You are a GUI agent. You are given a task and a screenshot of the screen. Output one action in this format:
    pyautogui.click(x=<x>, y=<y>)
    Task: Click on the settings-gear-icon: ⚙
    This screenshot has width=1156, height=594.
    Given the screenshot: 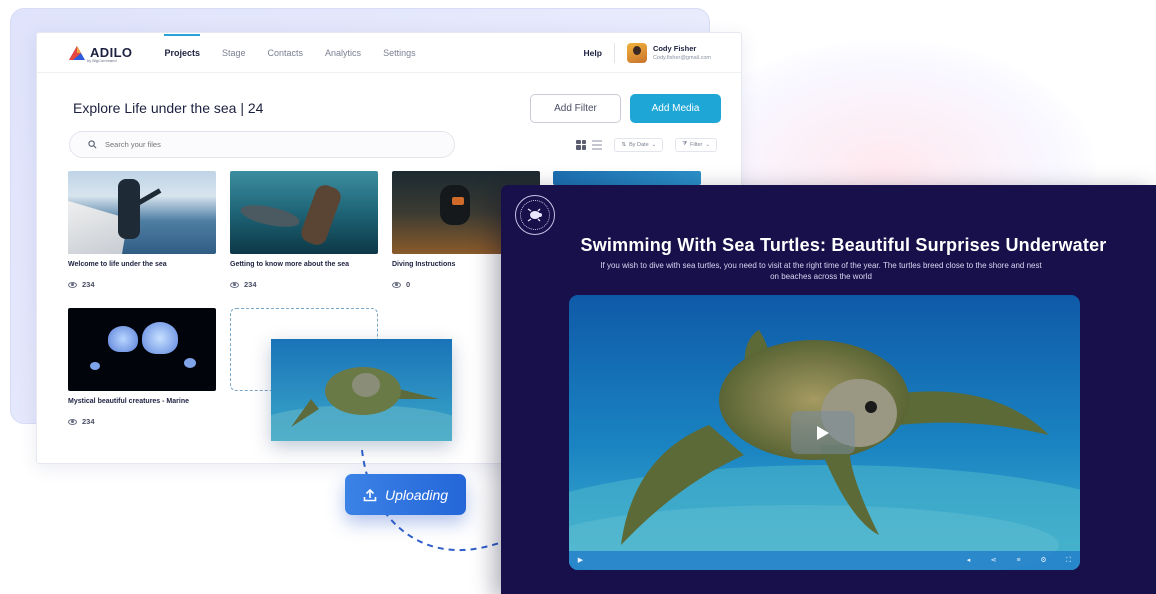 What is the action you would take?
    pyautogui.click(x=1043, y=560)
    